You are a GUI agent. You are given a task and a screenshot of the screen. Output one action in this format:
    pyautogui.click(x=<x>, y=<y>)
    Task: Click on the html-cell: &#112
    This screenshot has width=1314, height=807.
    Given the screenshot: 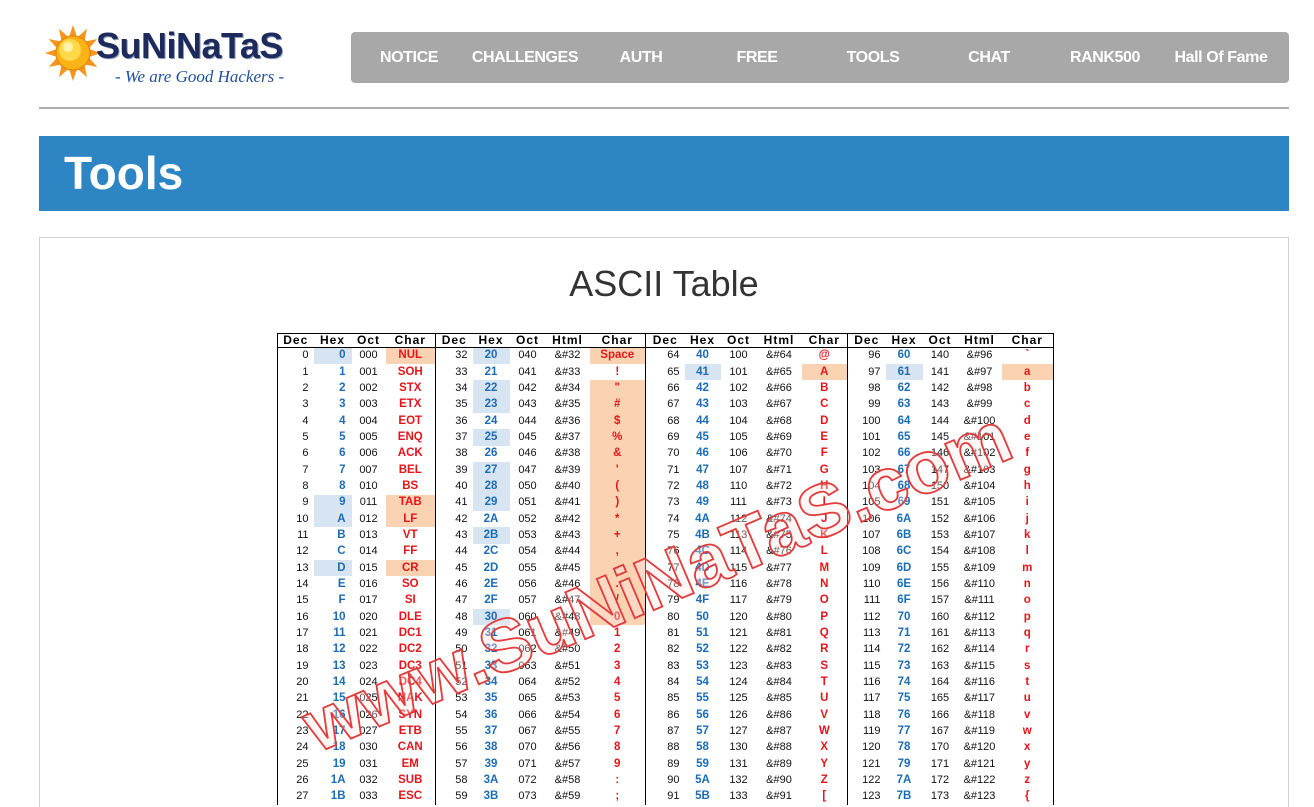 What is the action you would take?
    pyautogui.click(x=979, y=616)
    